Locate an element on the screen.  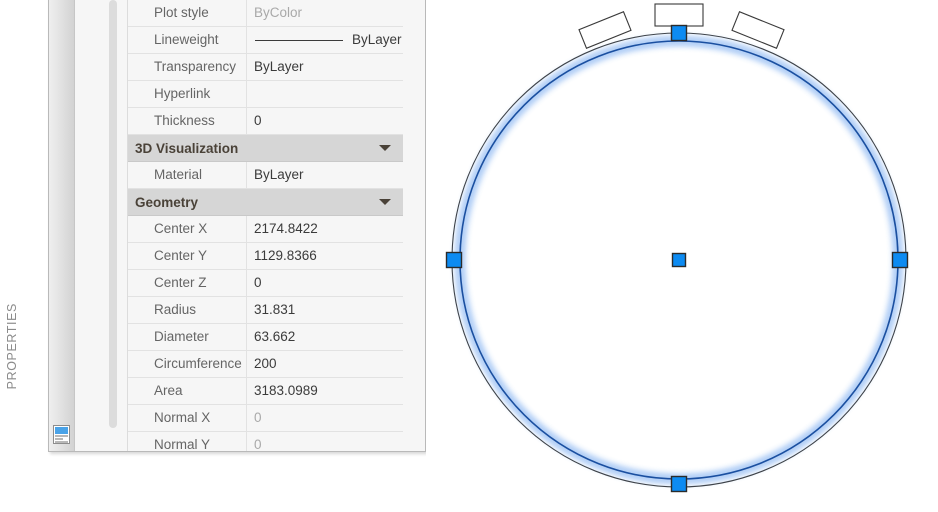
property-value-normal-y: 0 is located at coordinates (325, 441).